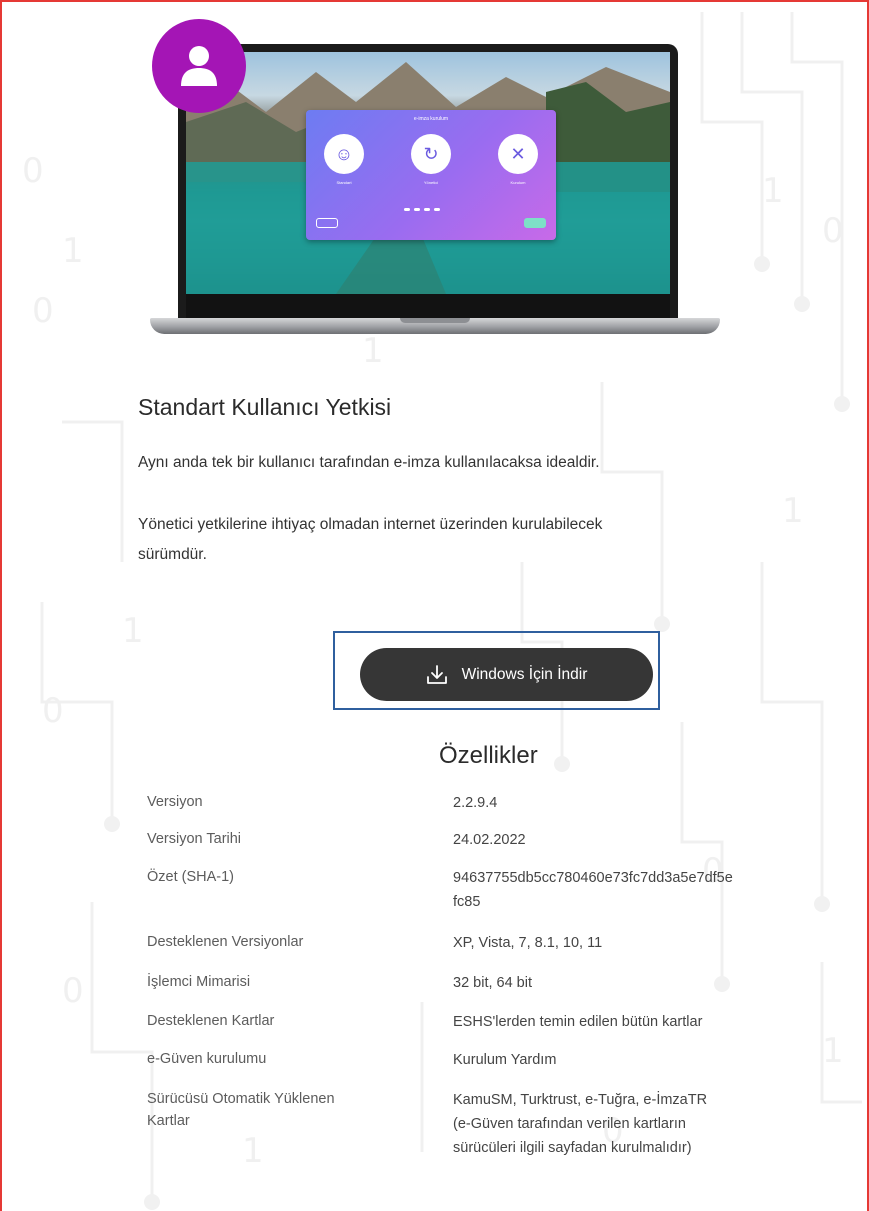  I want to click on spec-value-line: (e-Güven tarafından verilen kartların, so click(569, 1124).